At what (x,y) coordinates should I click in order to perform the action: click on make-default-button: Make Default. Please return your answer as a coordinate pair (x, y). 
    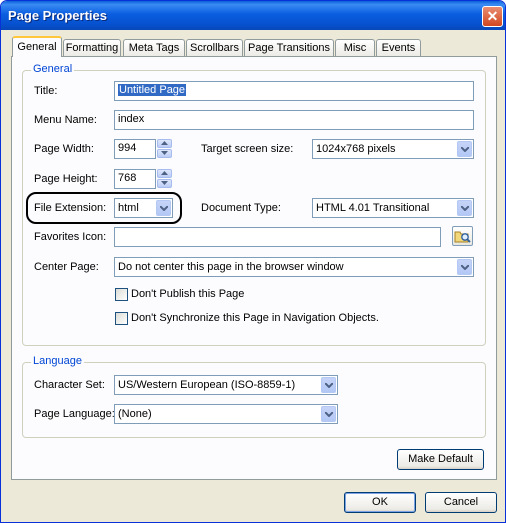
    Looking at the image, I should click on (440, 459).